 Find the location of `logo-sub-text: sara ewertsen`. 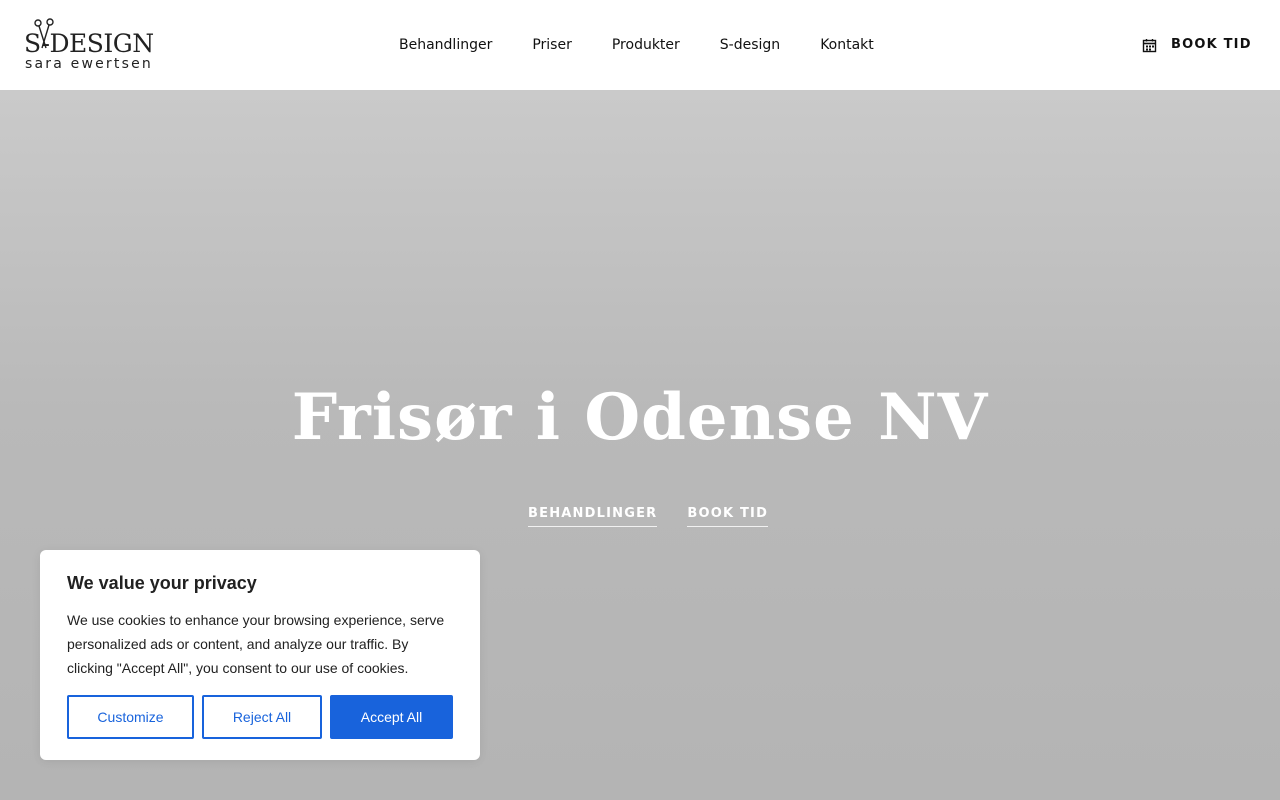

logo-sub-text: sara ewertsen is located at coordinates (89, 64).